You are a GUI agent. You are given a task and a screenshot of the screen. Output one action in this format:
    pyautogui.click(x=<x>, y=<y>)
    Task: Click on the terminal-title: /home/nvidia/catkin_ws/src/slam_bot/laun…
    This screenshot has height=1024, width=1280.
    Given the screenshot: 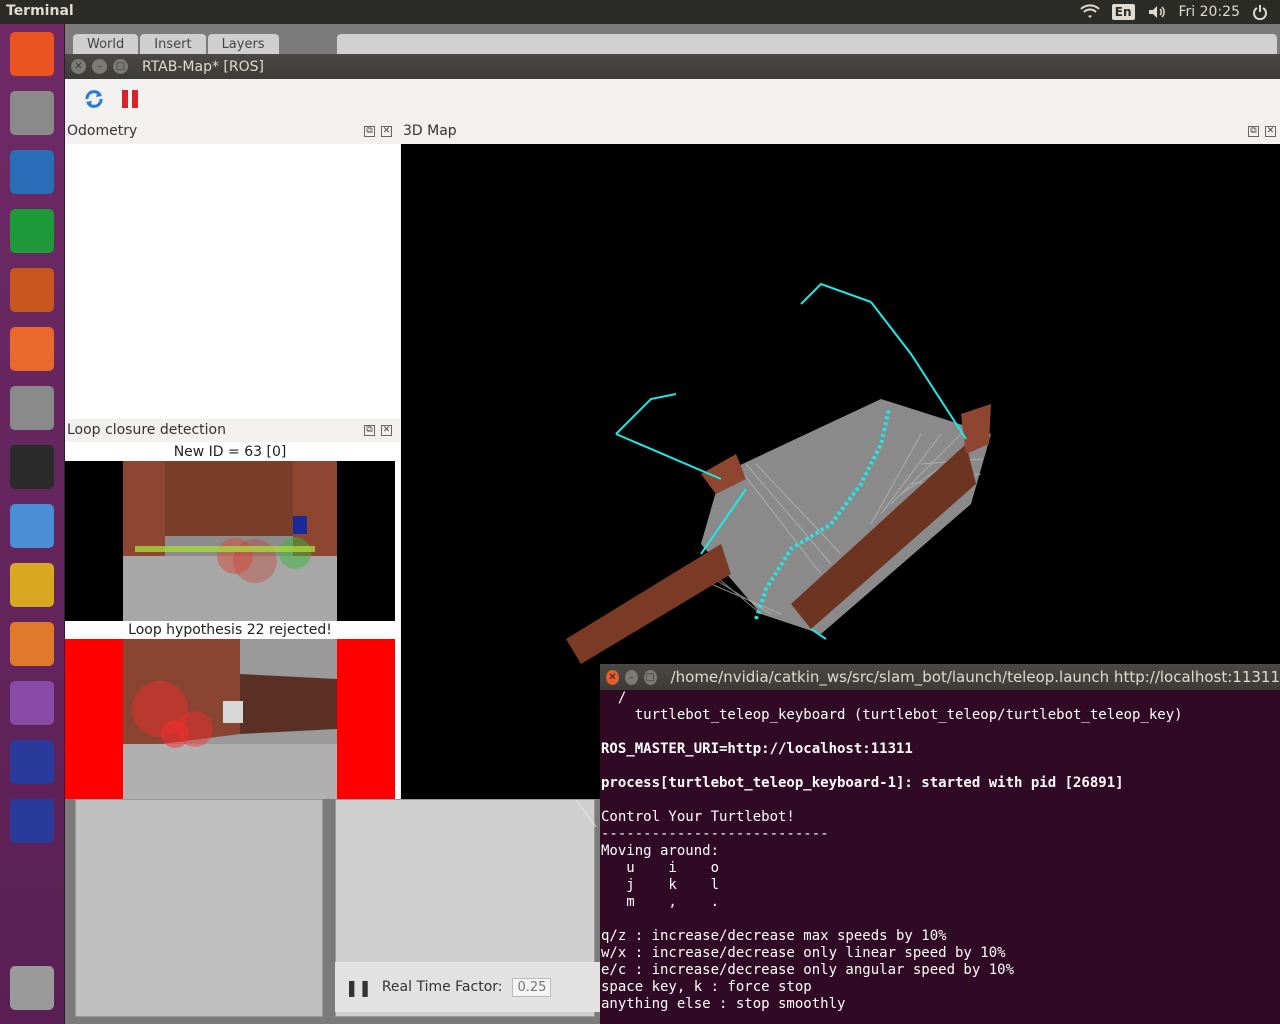 What is the action you would take?
    pyautogui.click(x=975, y=677)
    